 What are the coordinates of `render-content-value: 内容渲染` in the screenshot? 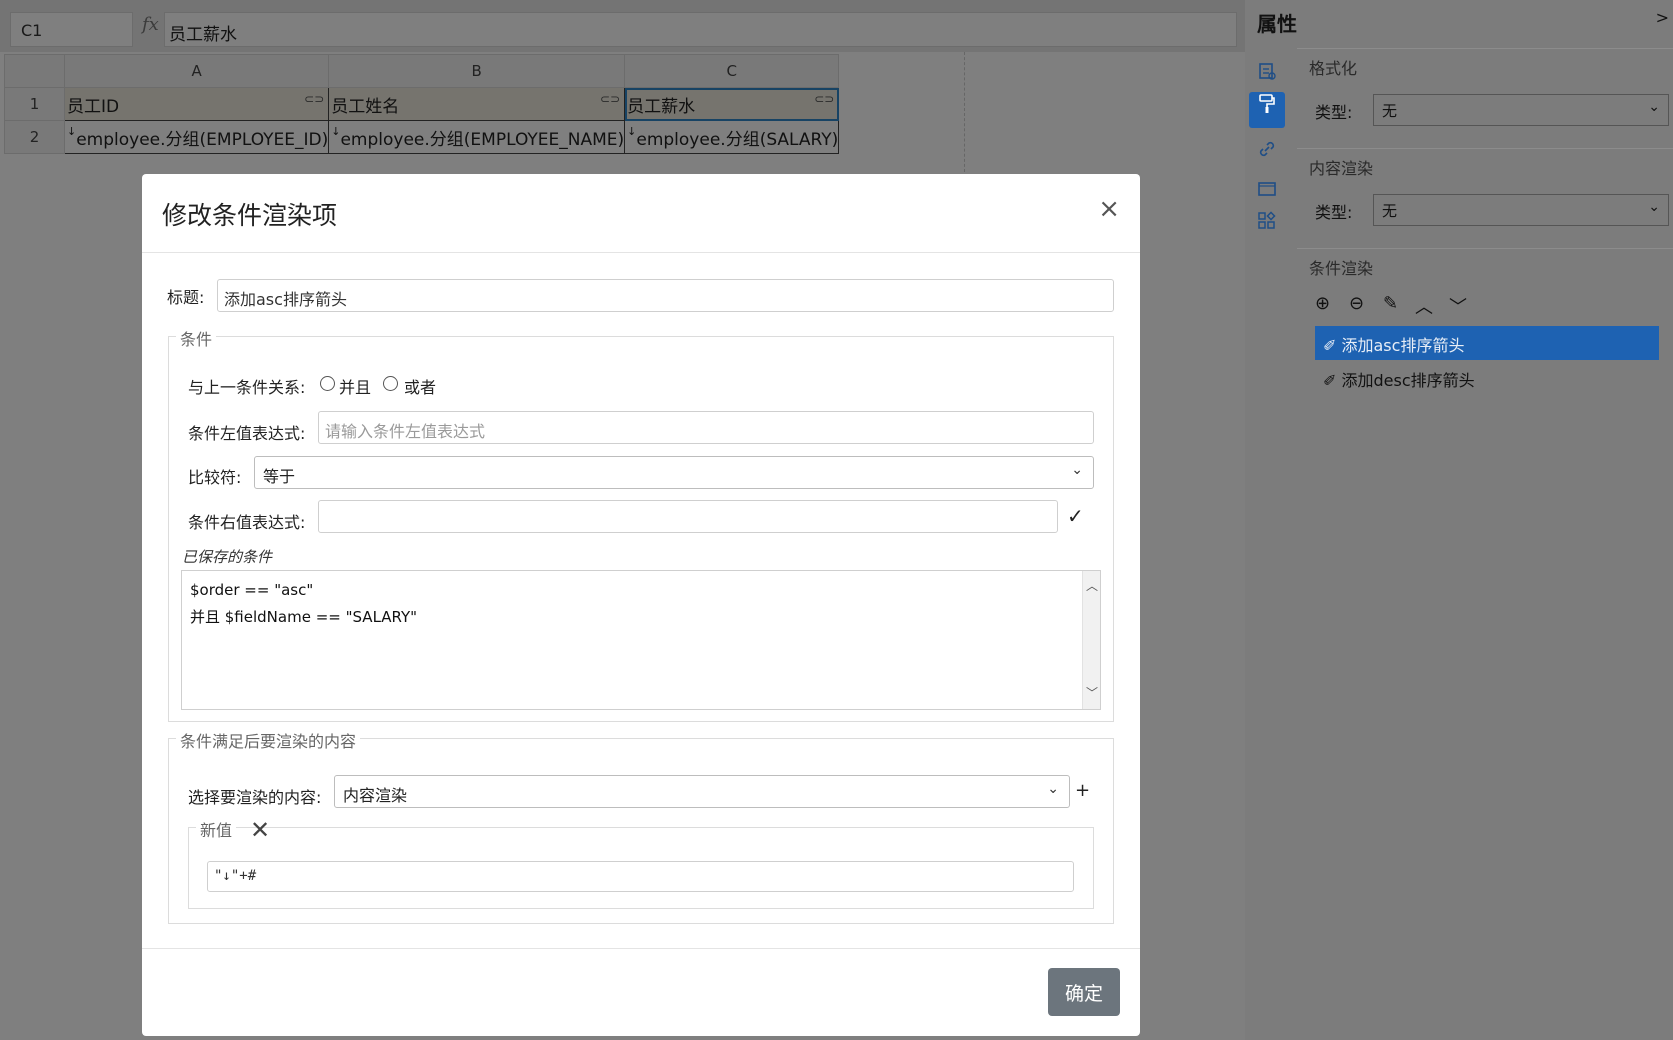 It's located at (375, 795).